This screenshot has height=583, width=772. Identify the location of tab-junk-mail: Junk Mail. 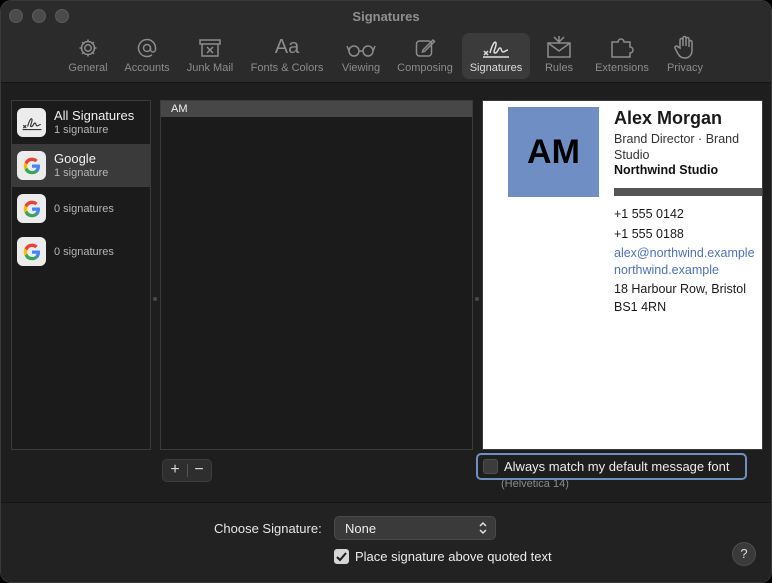
(210, 56).